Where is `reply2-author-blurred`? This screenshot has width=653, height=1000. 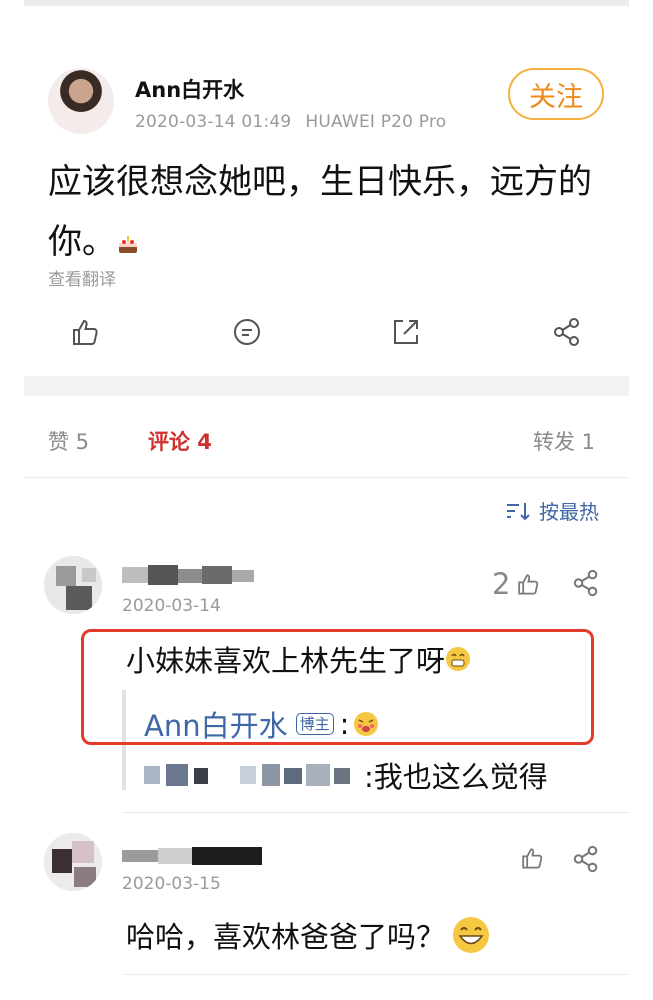 reply2-author-blurred is located at coordinates (254, 775).